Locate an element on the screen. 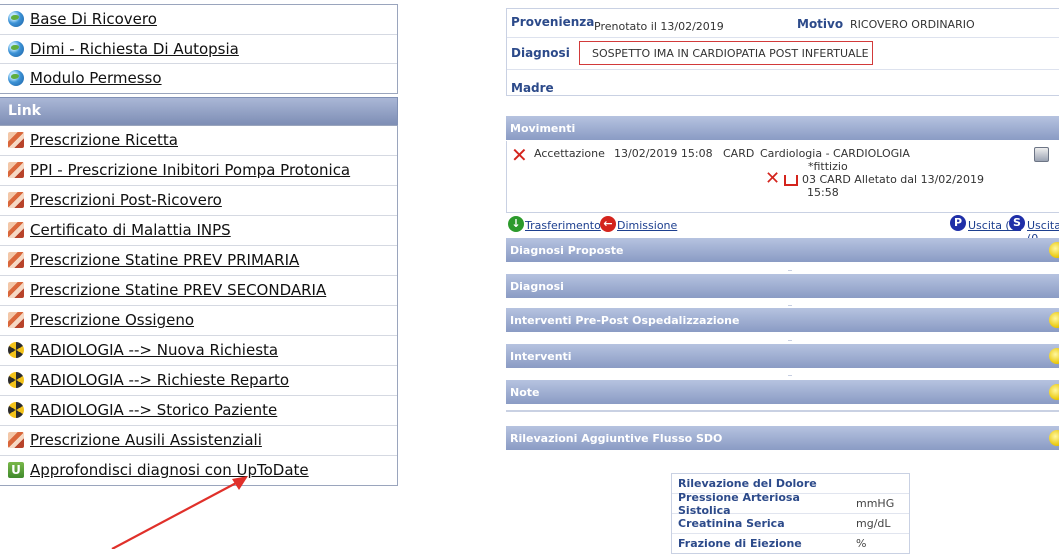 The width and height of the screenshot is (1059, 554). menu-item-label: Base Di Ricovero is located at coordinates (93, 19).